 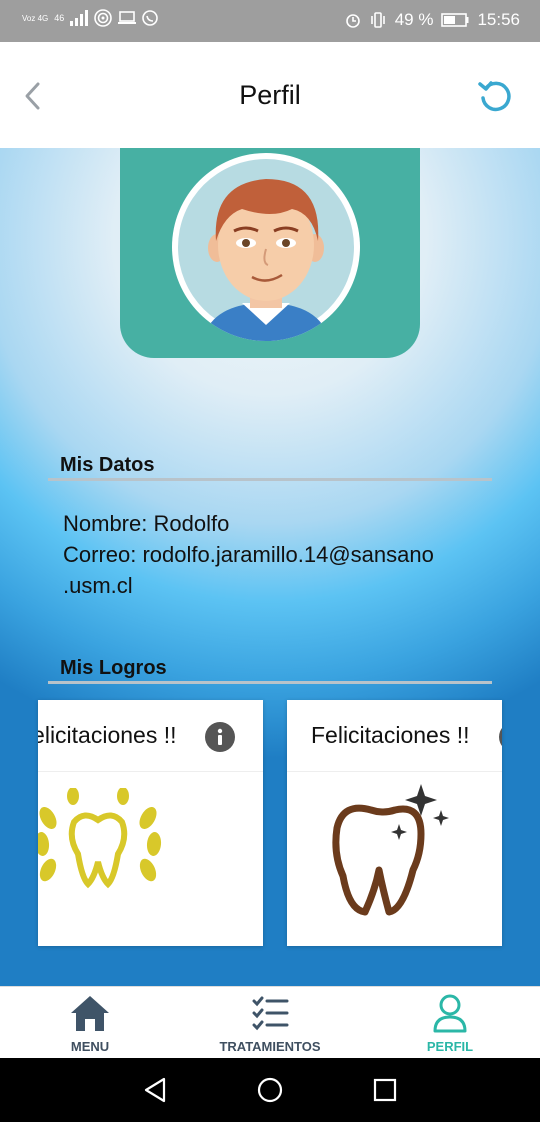 I want to click on back-triangle-icon, so click(x=155, y=1090).